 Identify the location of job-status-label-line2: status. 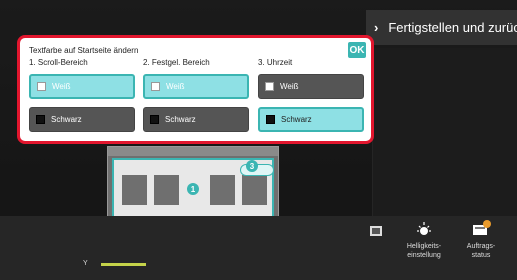
(481, 255).